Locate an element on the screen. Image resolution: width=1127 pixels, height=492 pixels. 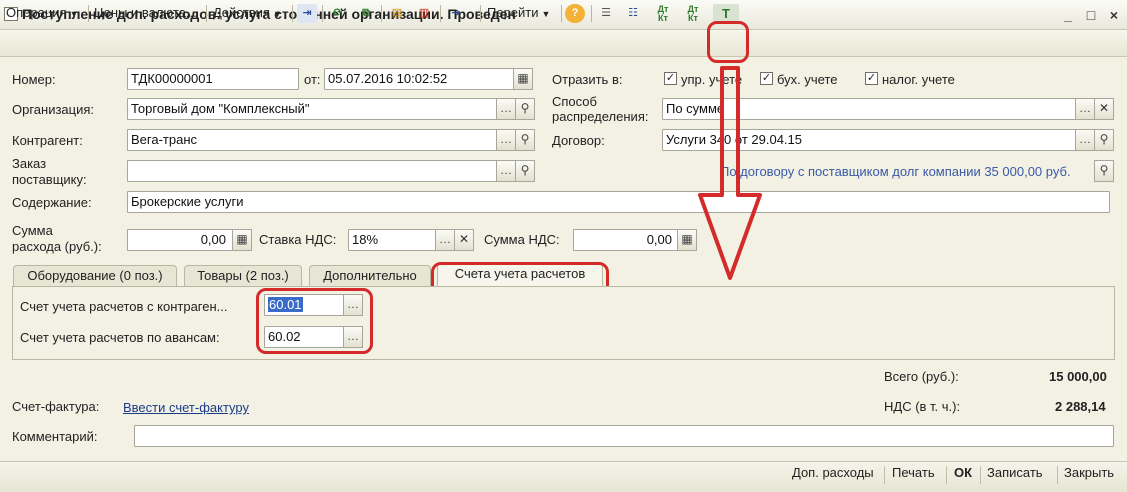
minimize-button: _ is located at coordinates (1068, 15).